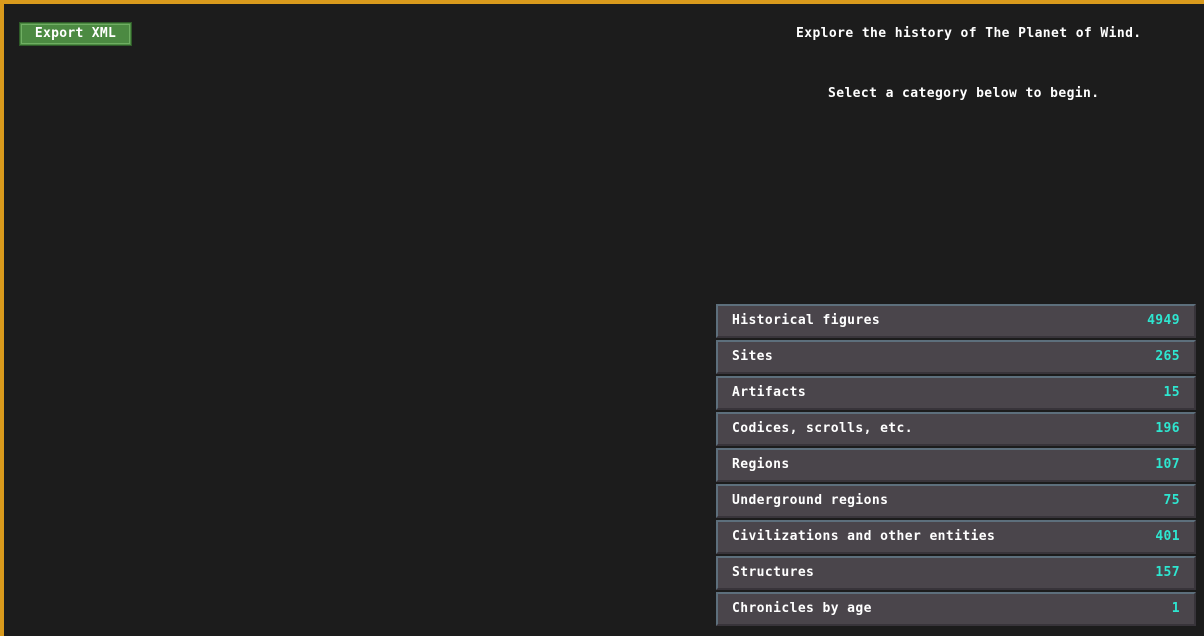 The image size is (1204, 636). Describe the element at coordinates (1167, 572) in the screenshot. I see `category-count: 157` at that location.